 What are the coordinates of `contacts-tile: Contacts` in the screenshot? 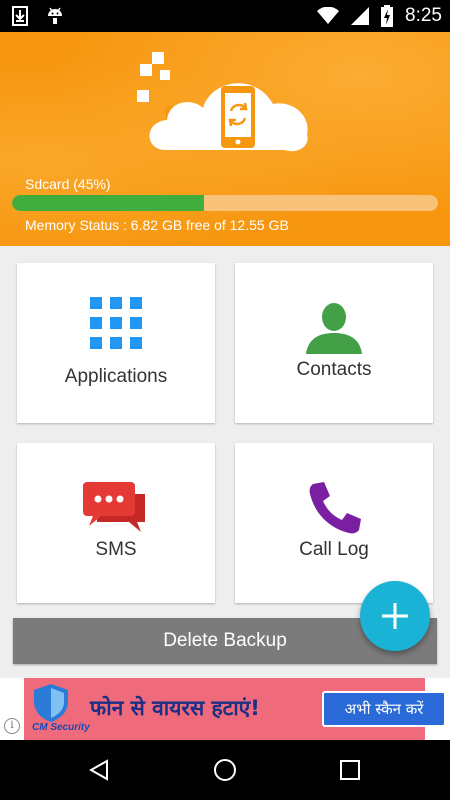 It's located at (334, 343).